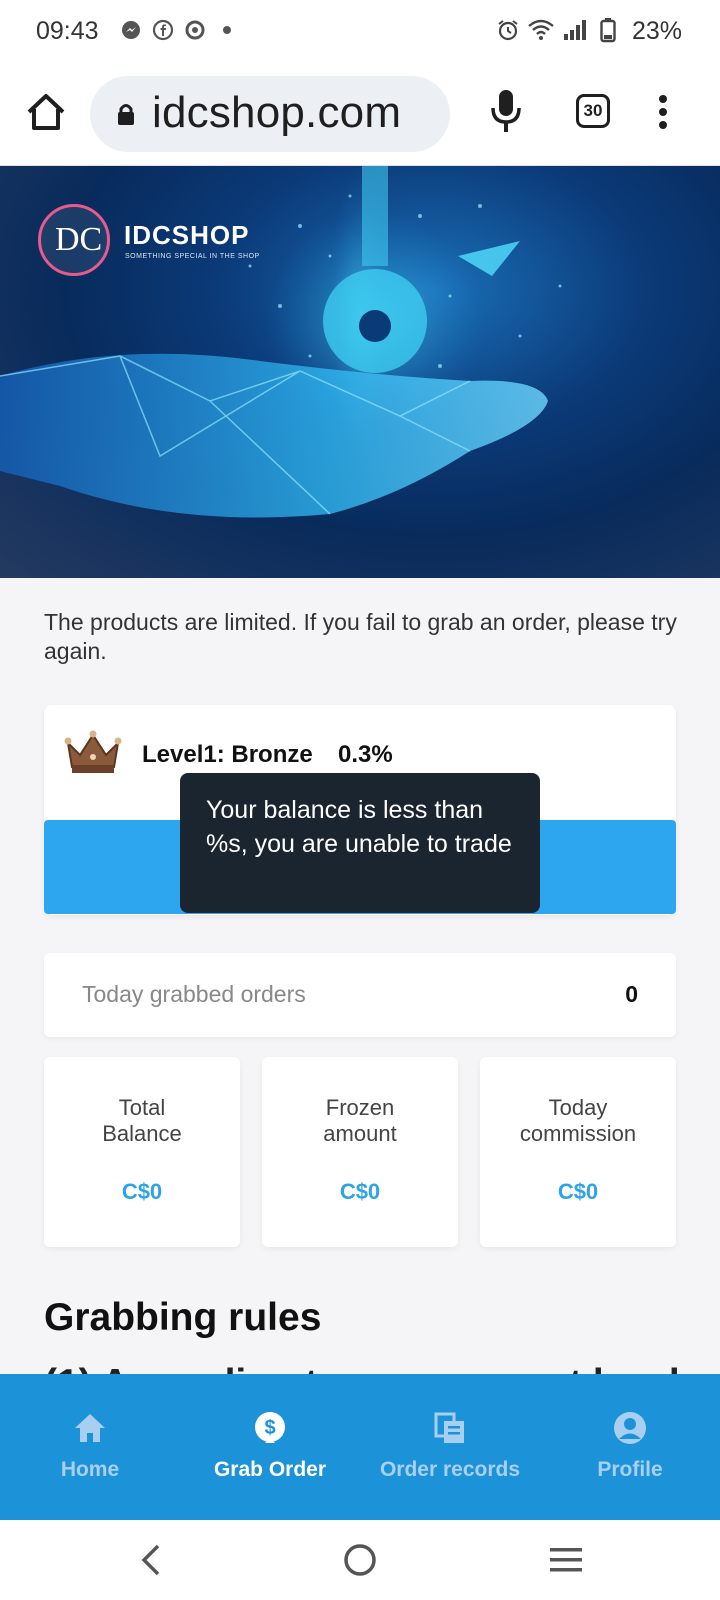 This screenshot has width=720, height=1600. Describe the element at coordinates (362, 1368) in the screenshot. I see `rules-first-line: (1) According to your current level` at that location.